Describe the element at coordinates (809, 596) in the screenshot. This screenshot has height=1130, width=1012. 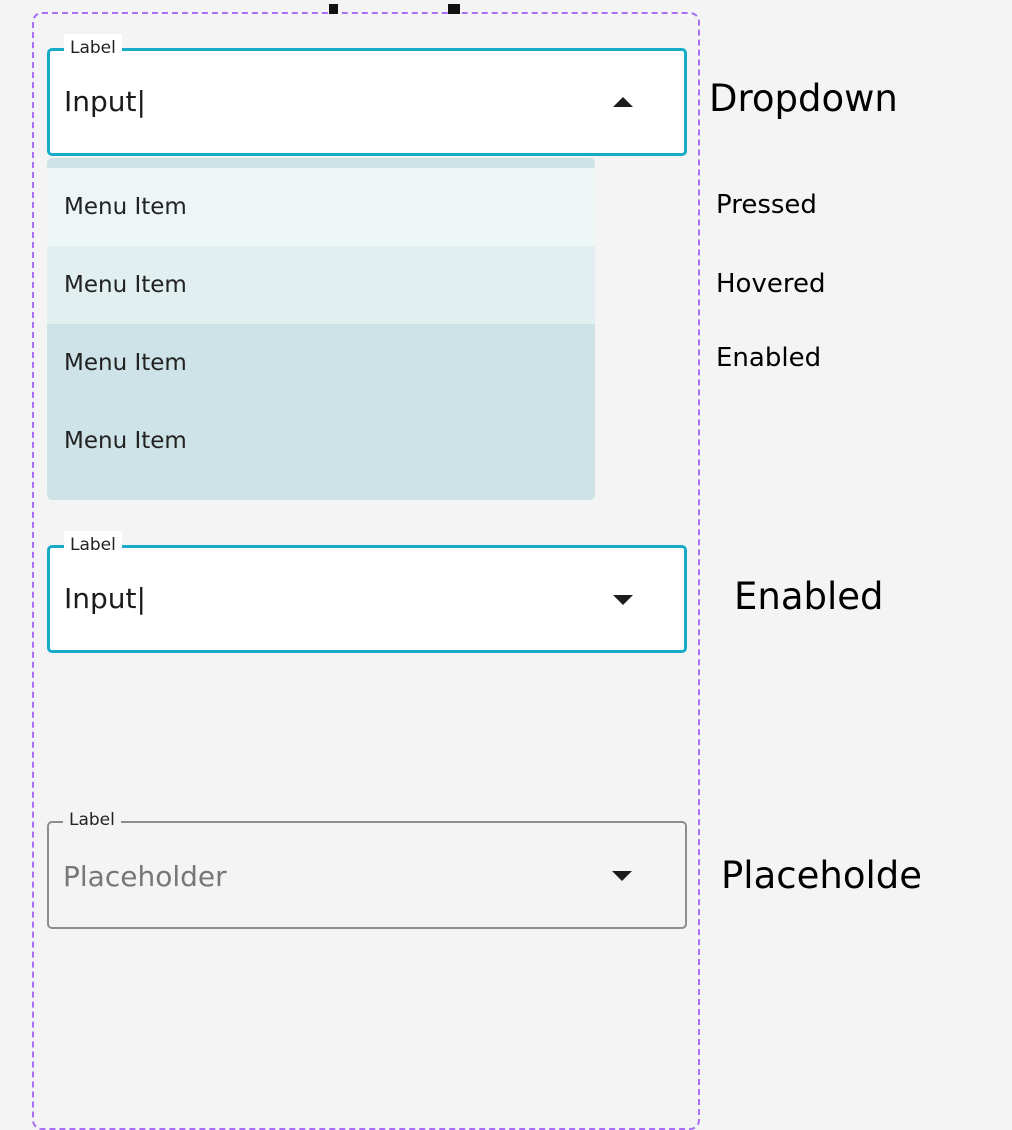
I see `state-label-enabled-field: Enabled` at that location.